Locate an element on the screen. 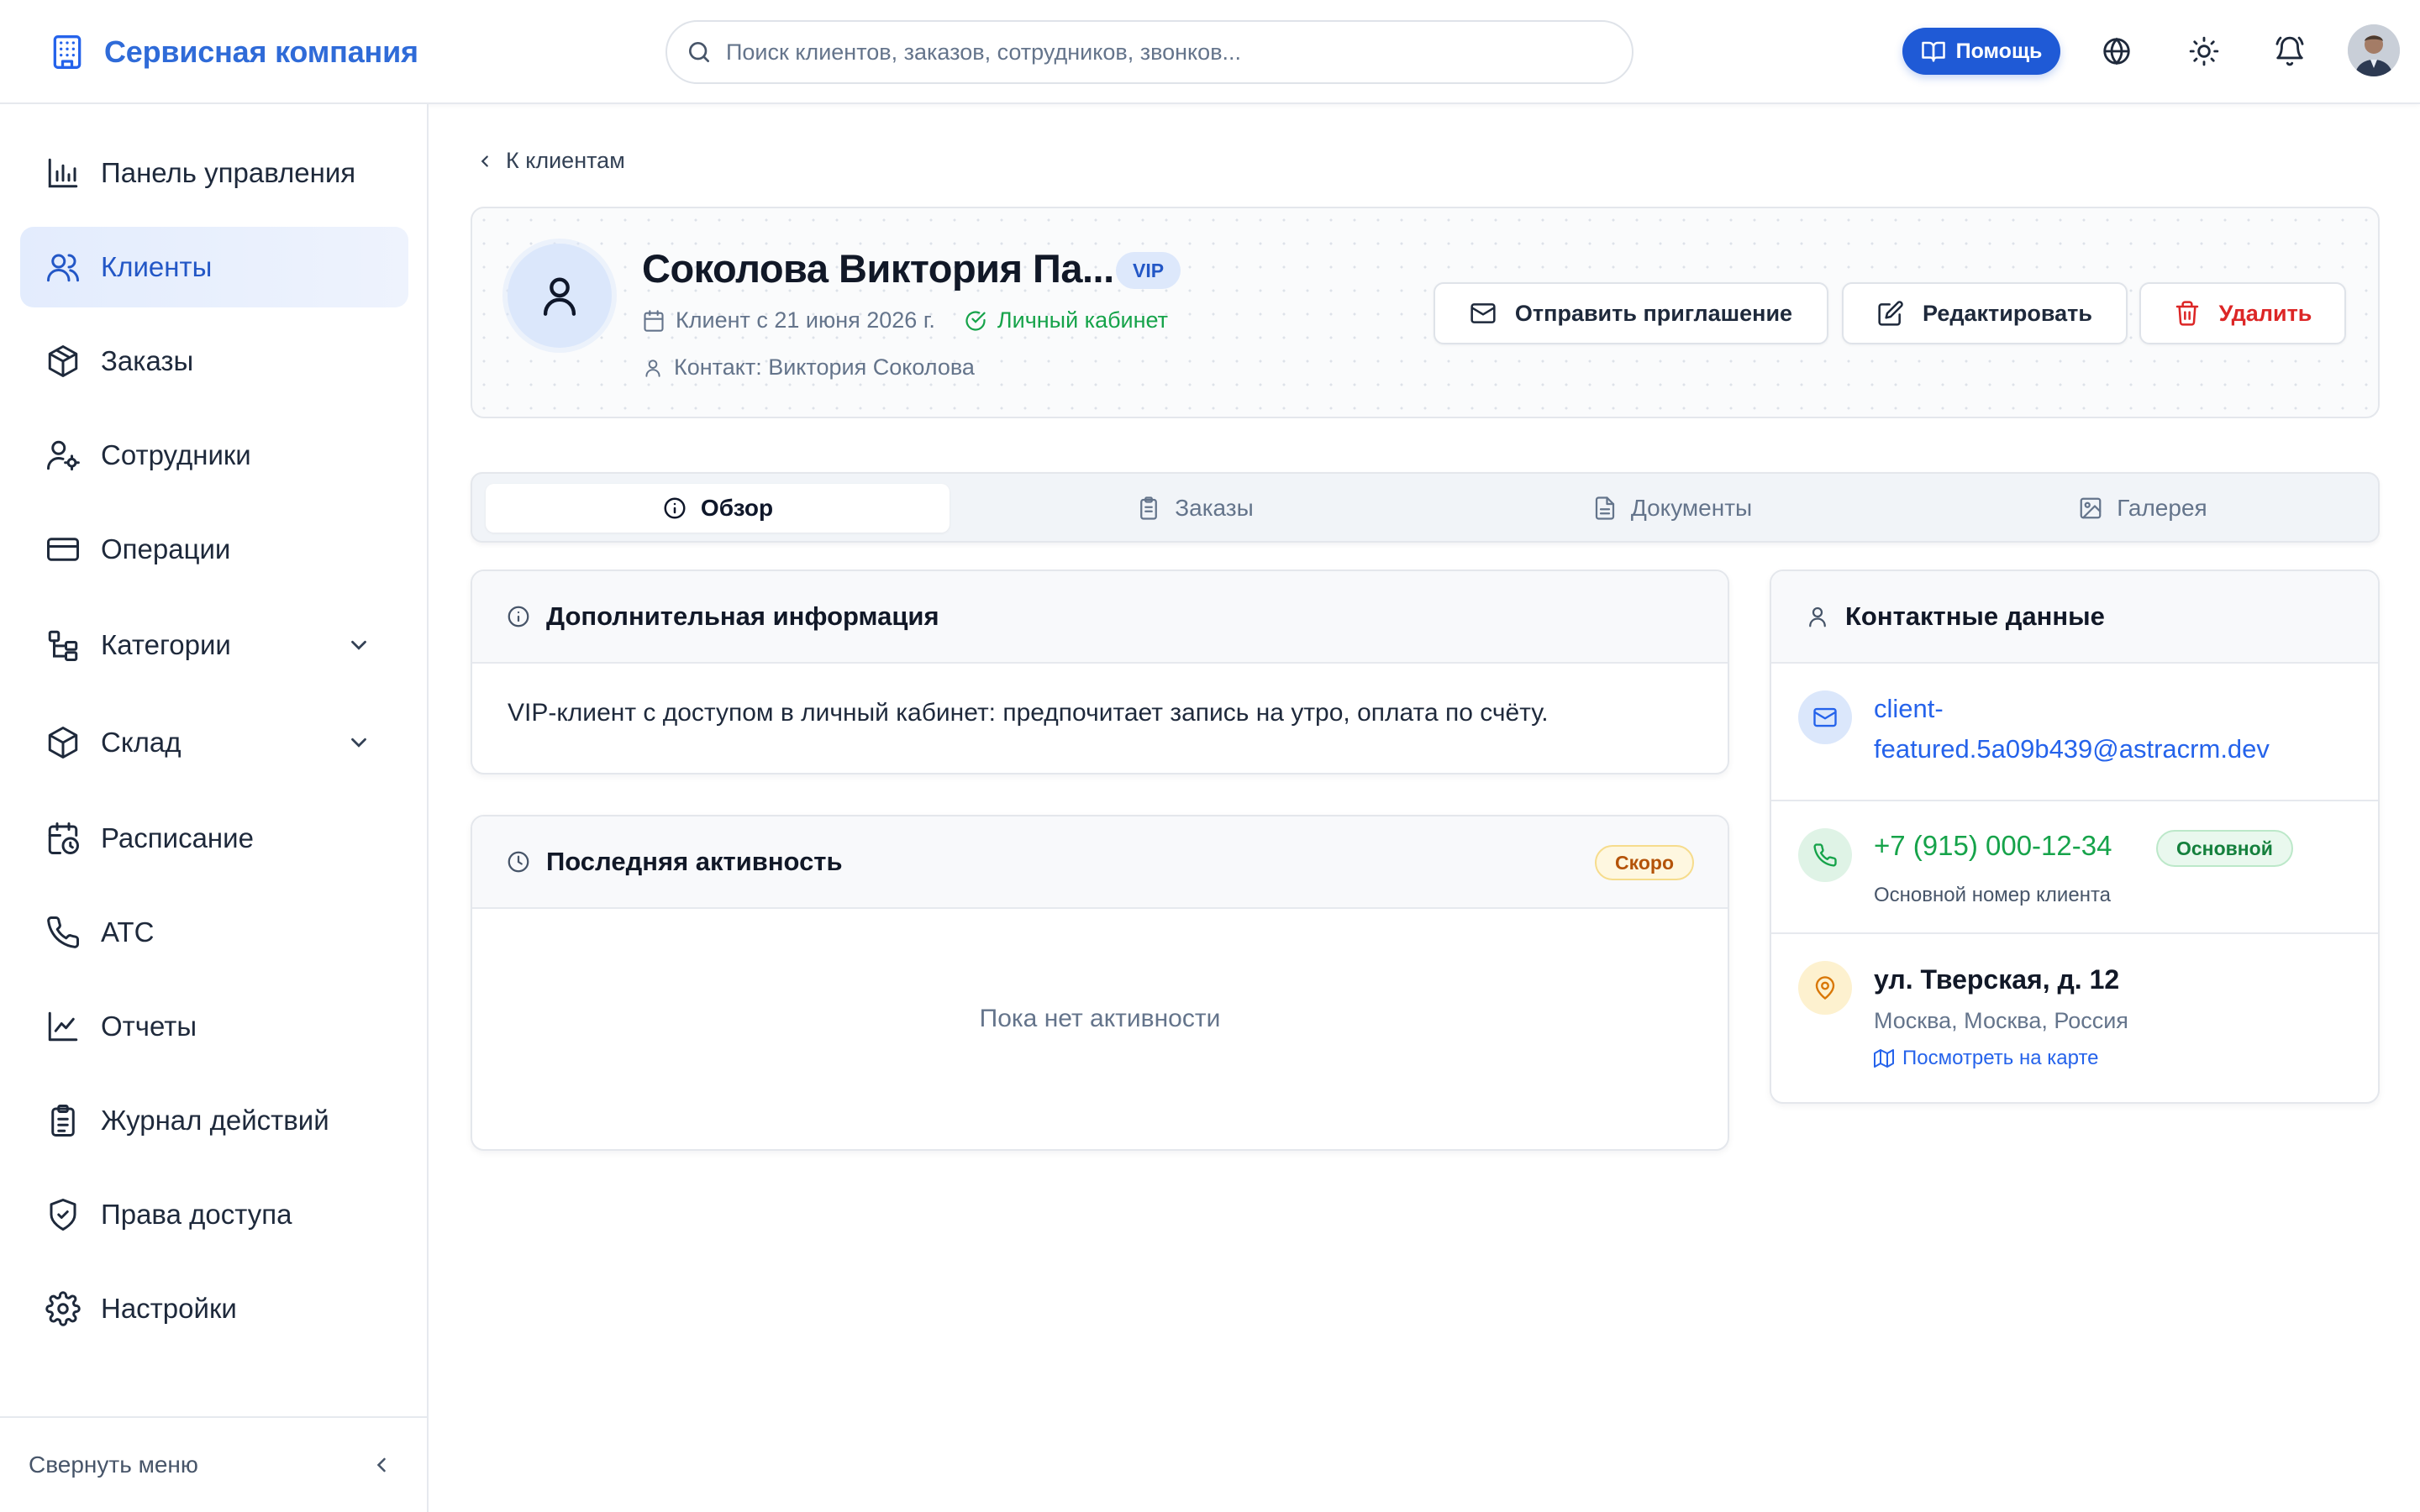 Image resolution: width=2420 pixels, height=1512 pixels. sidebar-item-settings: Настройки is located at coordinates (214, 1308).